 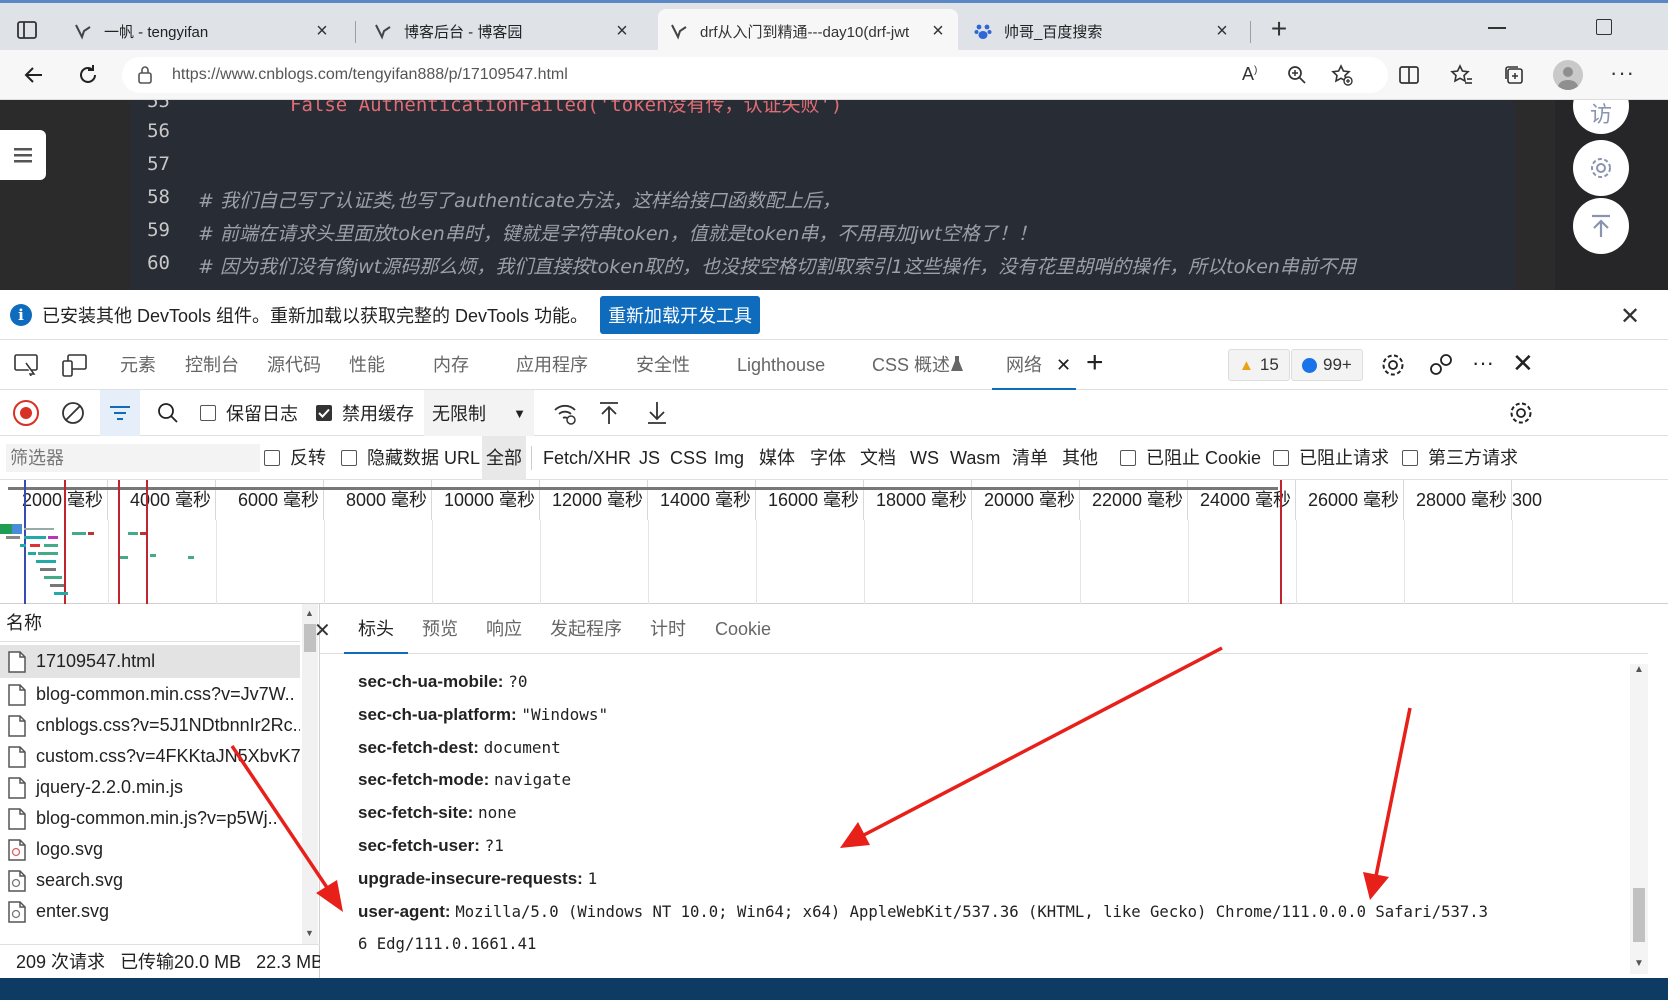 What do you see at coordinates (322, 630) in the screenshot?
I see `close-detail-icon: ✕` at bounding box center [322, 630].